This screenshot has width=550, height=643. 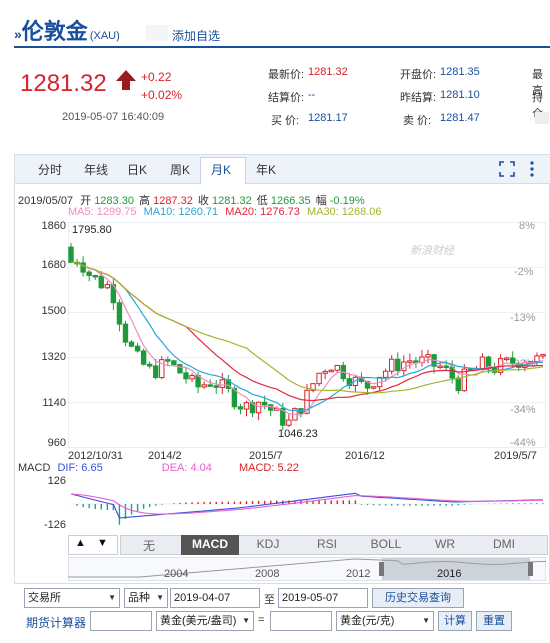 What do you see at coordinates (266, 456) in the screenshot?
I see `x-label: 2015/7` at bounding box center [266, 456].